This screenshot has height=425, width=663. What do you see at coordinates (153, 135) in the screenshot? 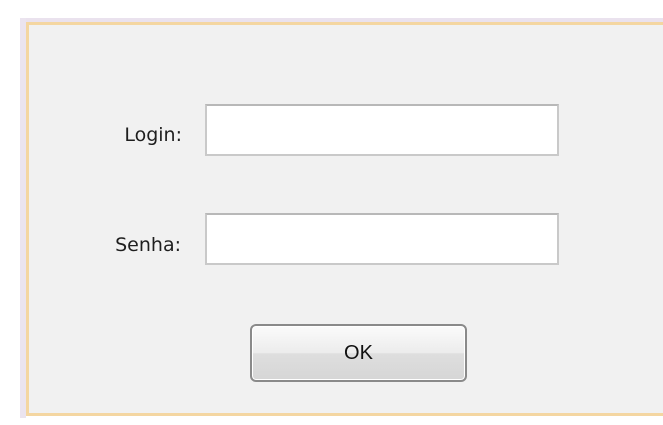
I see `login-label: Login:` at bounding box center [153, 135].